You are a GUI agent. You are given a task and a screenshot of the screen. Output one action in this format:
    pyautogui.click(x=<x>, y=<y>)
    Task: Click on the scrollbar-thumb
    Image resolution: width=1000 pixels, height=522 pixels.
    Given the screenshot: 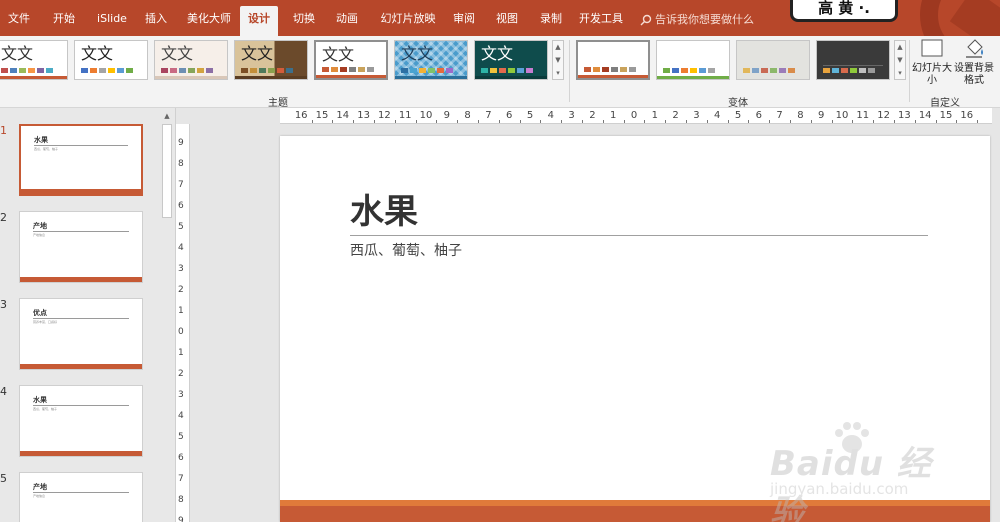 What is the action you would take?
    pyautogui.click(x=167, y=171)
    